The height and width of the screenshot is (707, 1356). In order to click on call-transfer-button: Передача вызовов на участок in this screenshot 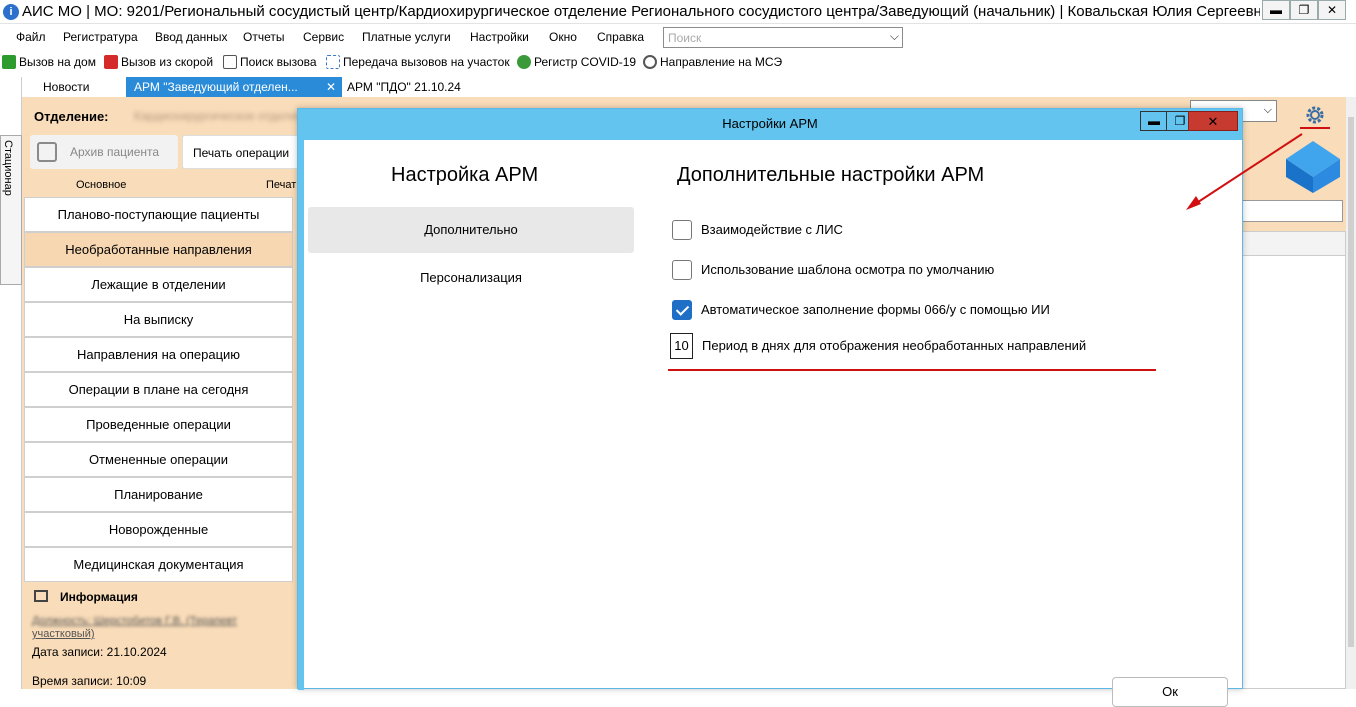, I will do `click(418, 62)`.